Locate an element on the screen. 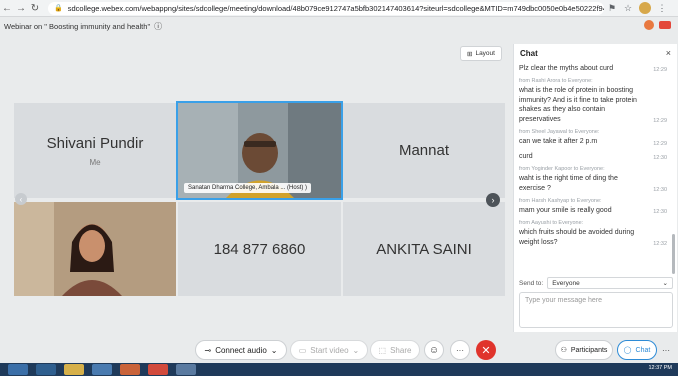 The image size is (678, 376). chat-message-text: curd is located at coordinates (526, 156).